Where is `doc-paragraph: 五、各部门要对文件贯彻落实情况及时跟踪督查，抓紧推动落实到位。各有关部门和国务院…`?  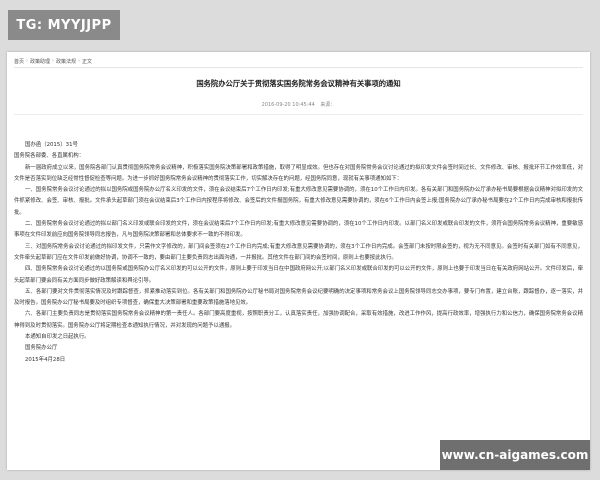 doc-paragraph: 五、各部门要对文件贯彻落实情况及时跟踪督查，抓紧推动落实到位。各有关部门和国务院… is located at coordinates (298, 297).